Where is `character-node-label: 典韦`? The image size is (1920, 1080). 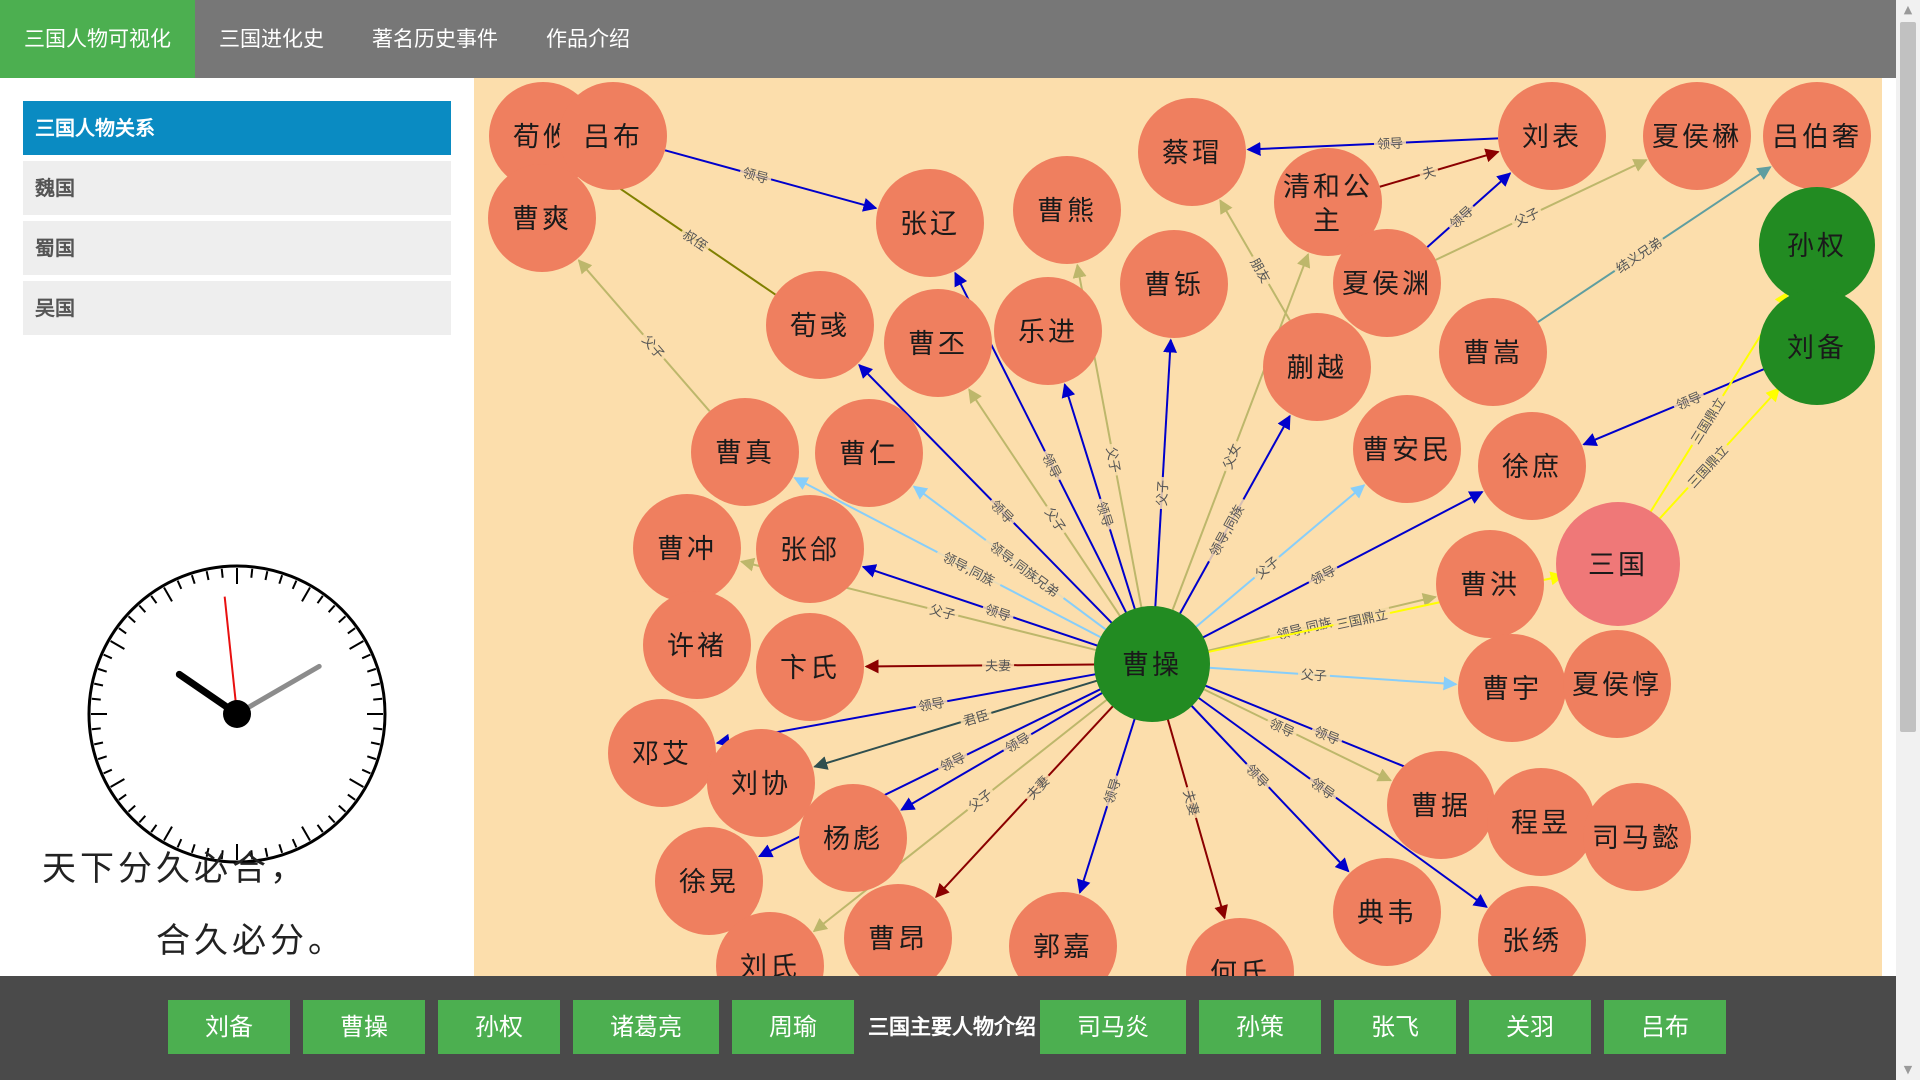 character-node-label: 典韦 is located at coordinates (1387, 913).